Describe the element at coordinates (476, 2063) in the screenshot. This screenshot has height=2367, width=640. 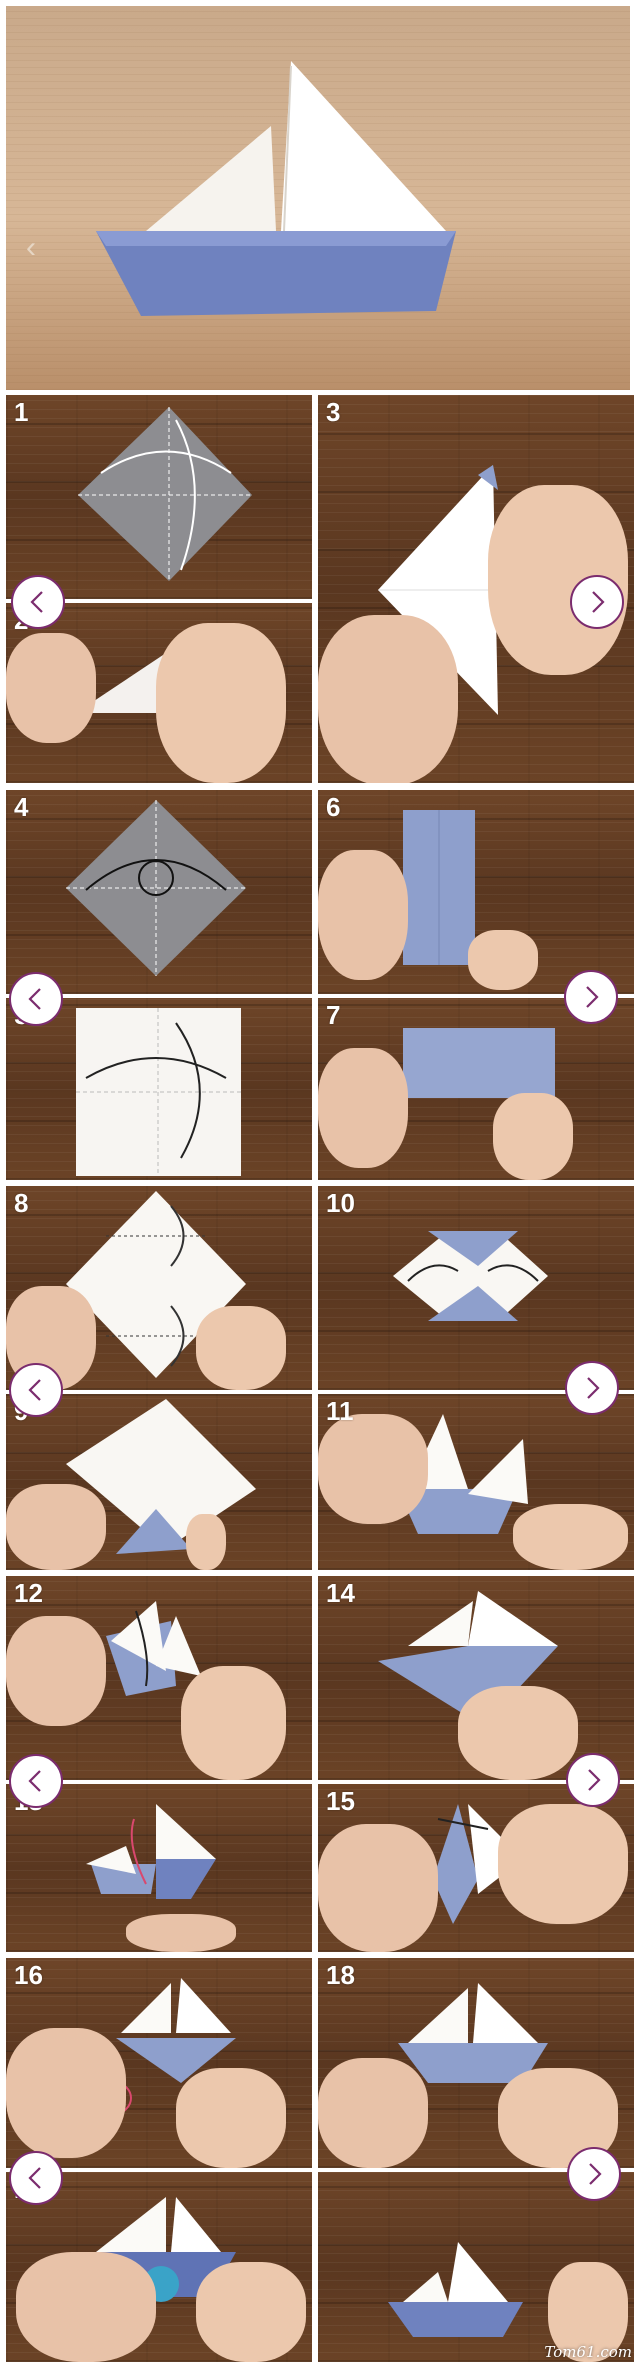
I see `step-18-panel: 18` at that location.